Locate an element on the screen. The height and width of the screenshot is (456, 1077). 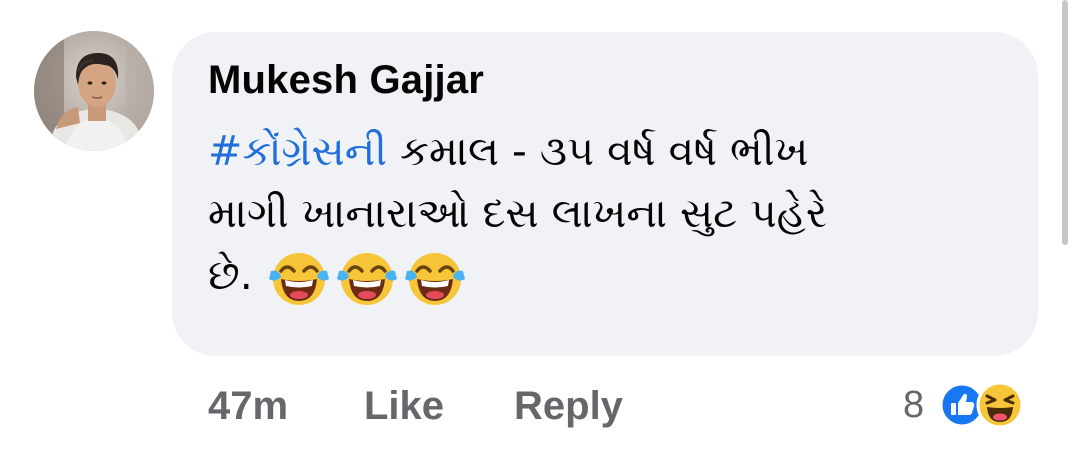
reply-button: Reply is located at coordinates (568, 406).